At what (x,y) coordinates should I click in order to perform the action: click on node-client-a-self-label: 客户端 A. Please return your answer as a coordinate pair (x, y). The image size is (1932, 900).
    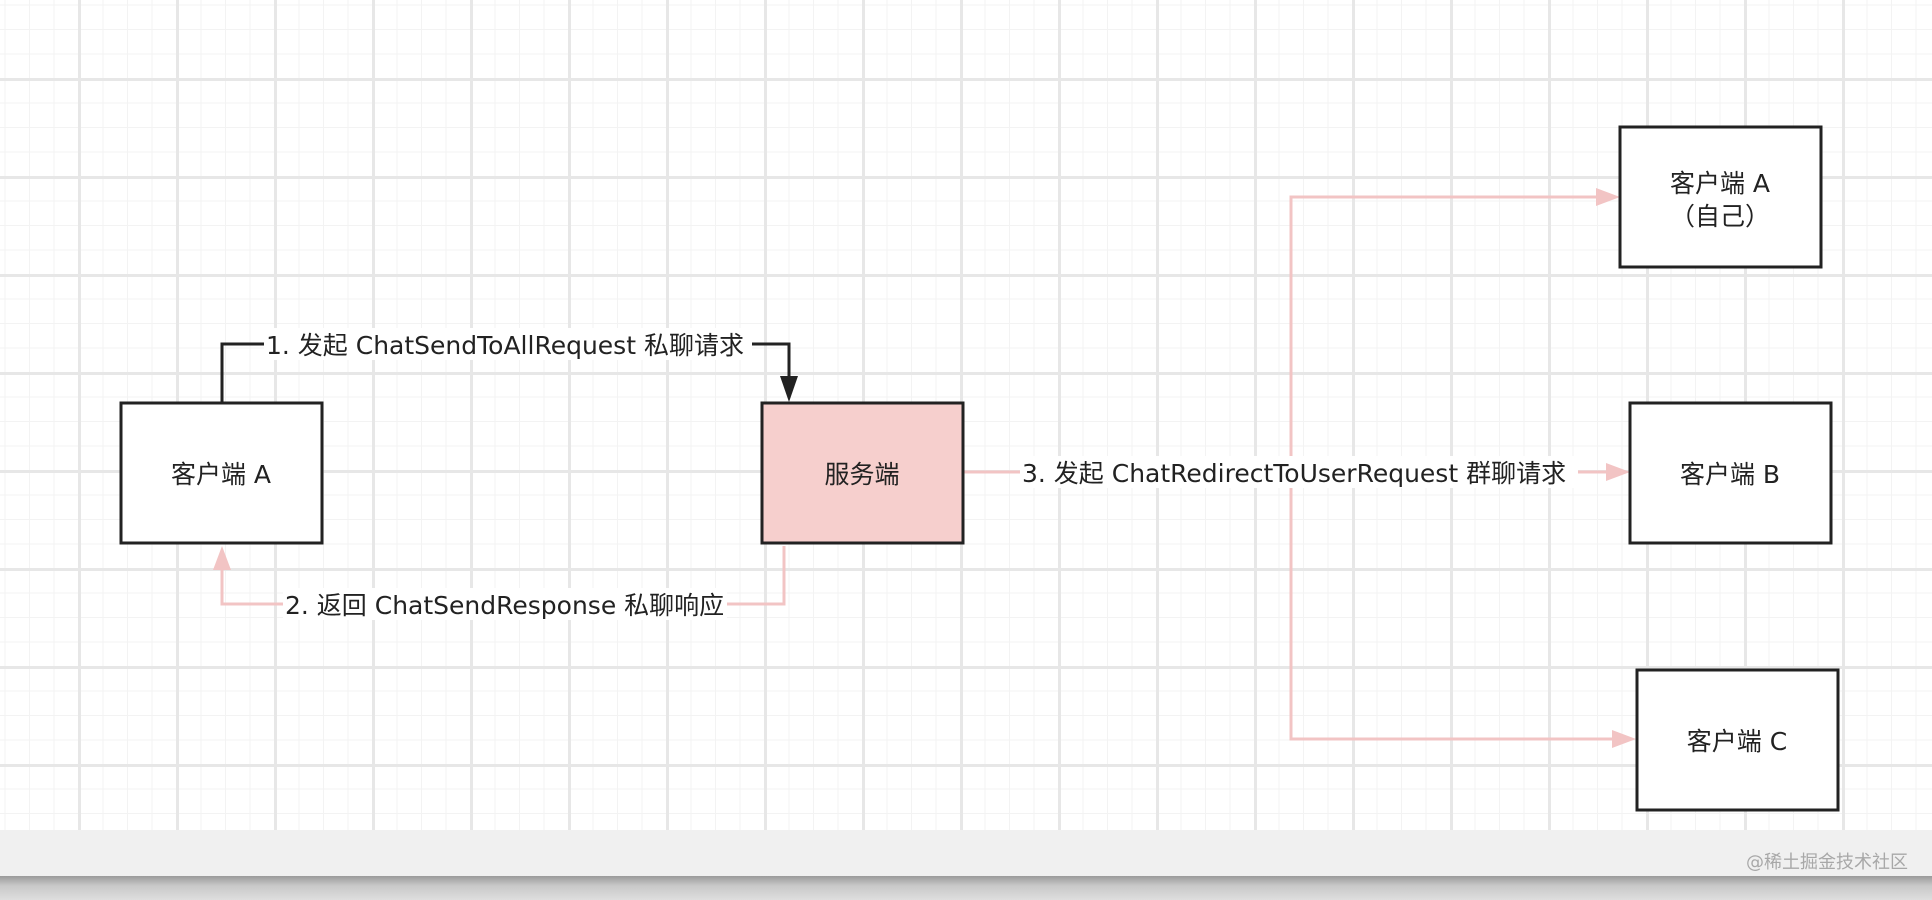
    Looking at the image, I should click on (1720, 183).